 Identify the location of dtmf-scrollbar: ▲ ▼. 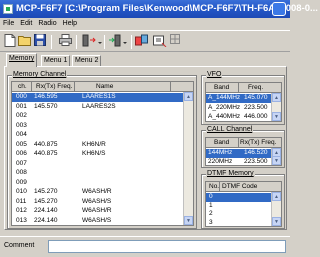
(276, 209).